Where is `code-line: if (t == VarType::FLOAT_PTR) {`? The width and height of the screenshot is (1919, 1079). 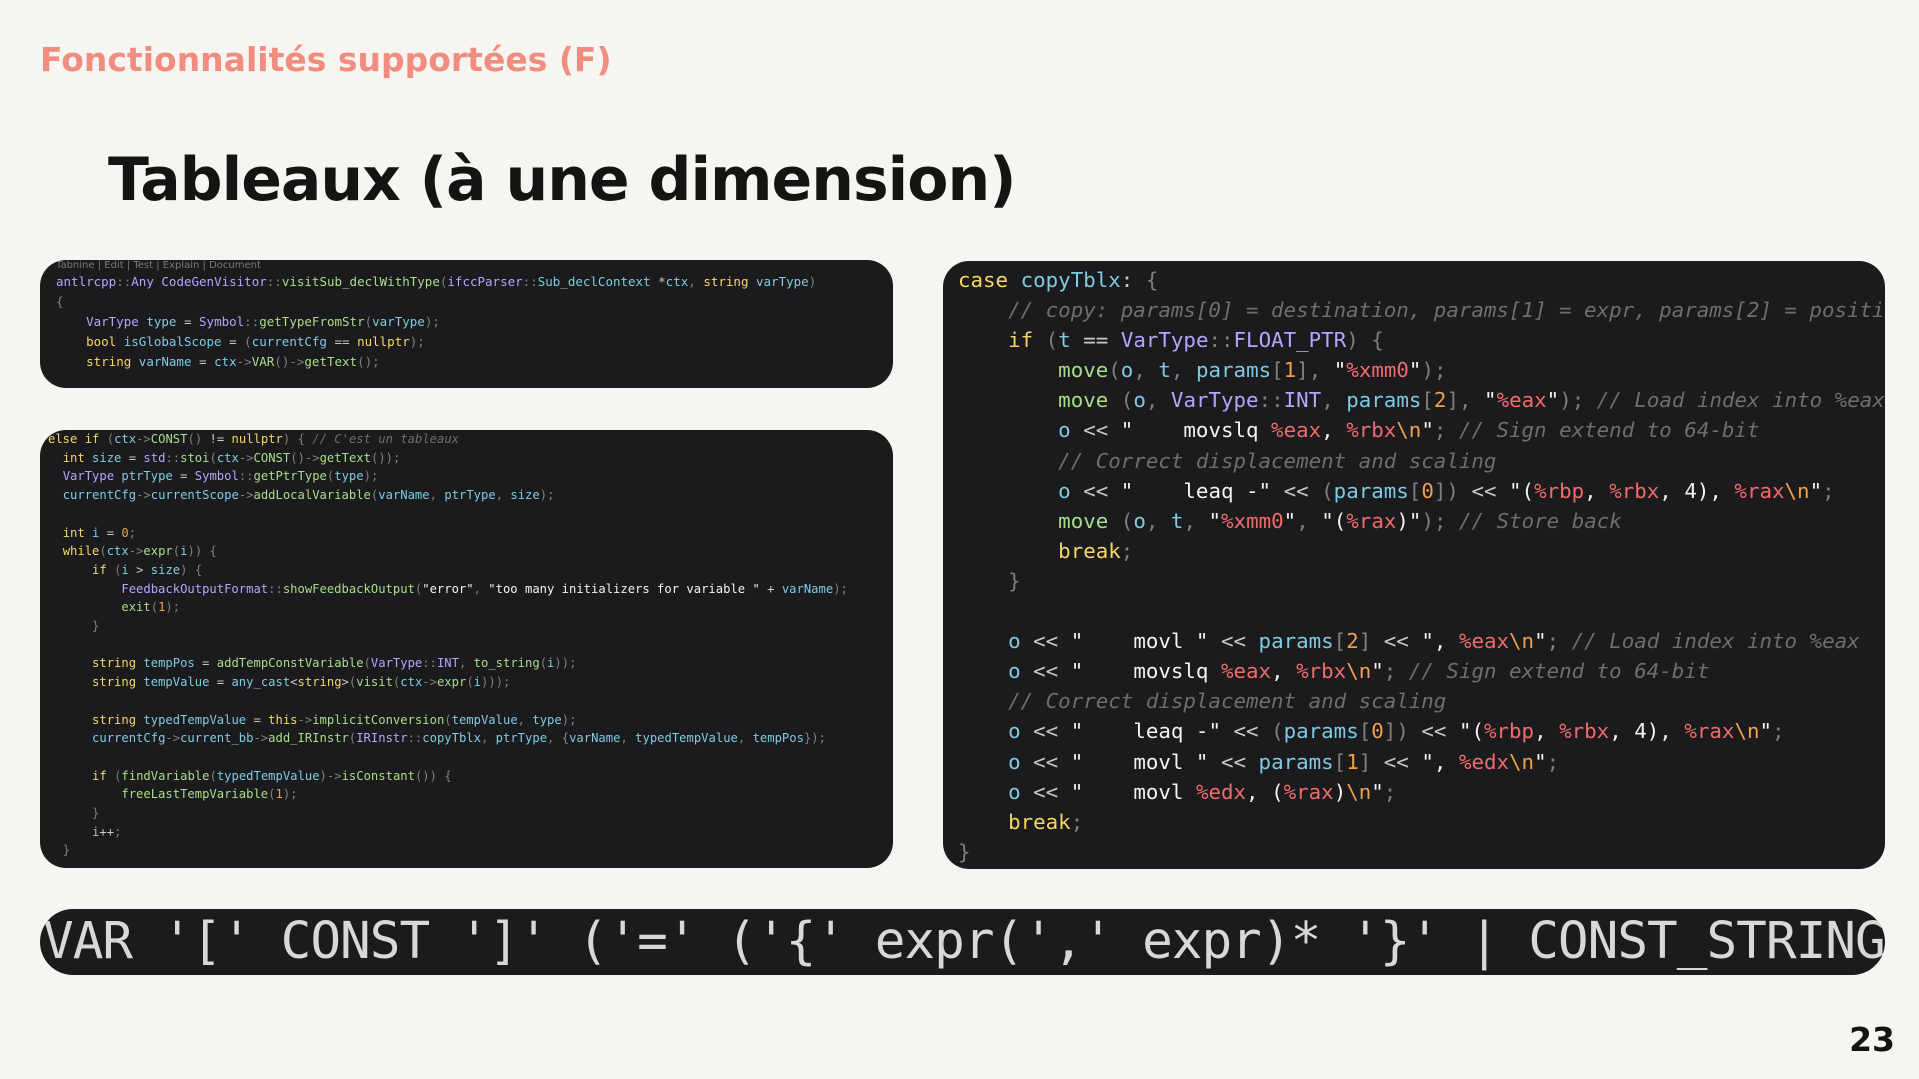
code-line: if (t == VarType::FLOAT_PTR) { is located at coordinates (1196, 340).